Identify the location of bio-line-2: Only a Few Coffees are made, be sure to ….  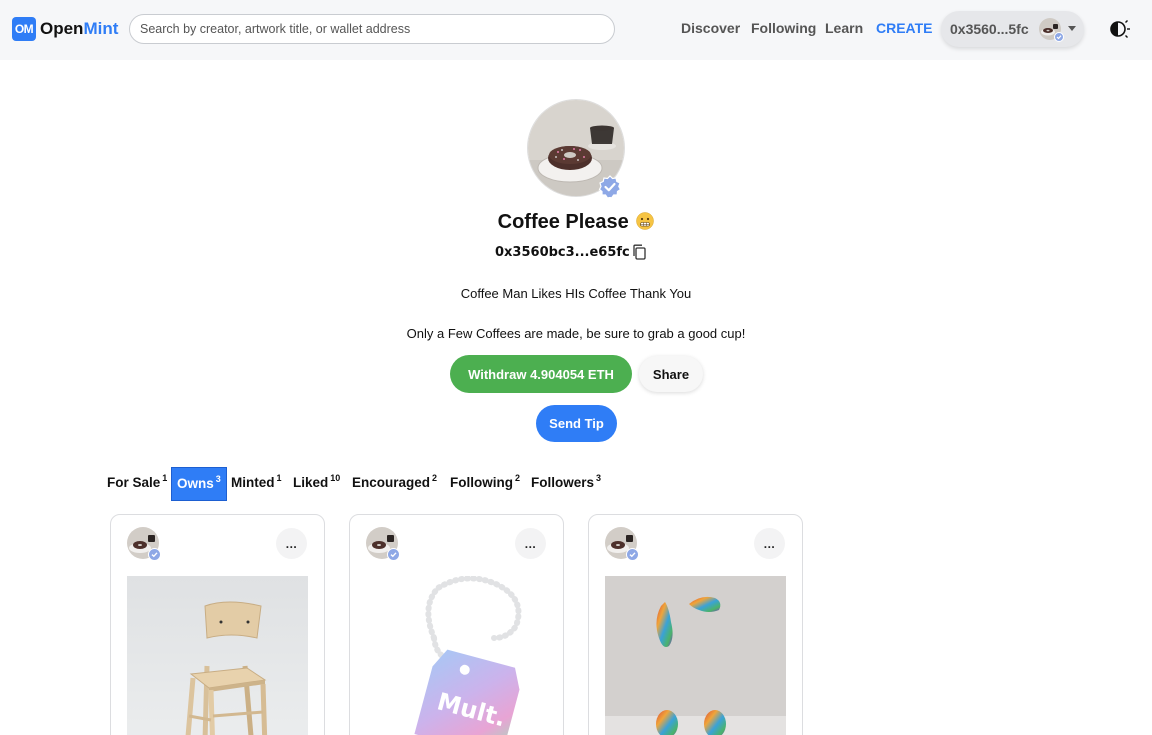
(576, 333).